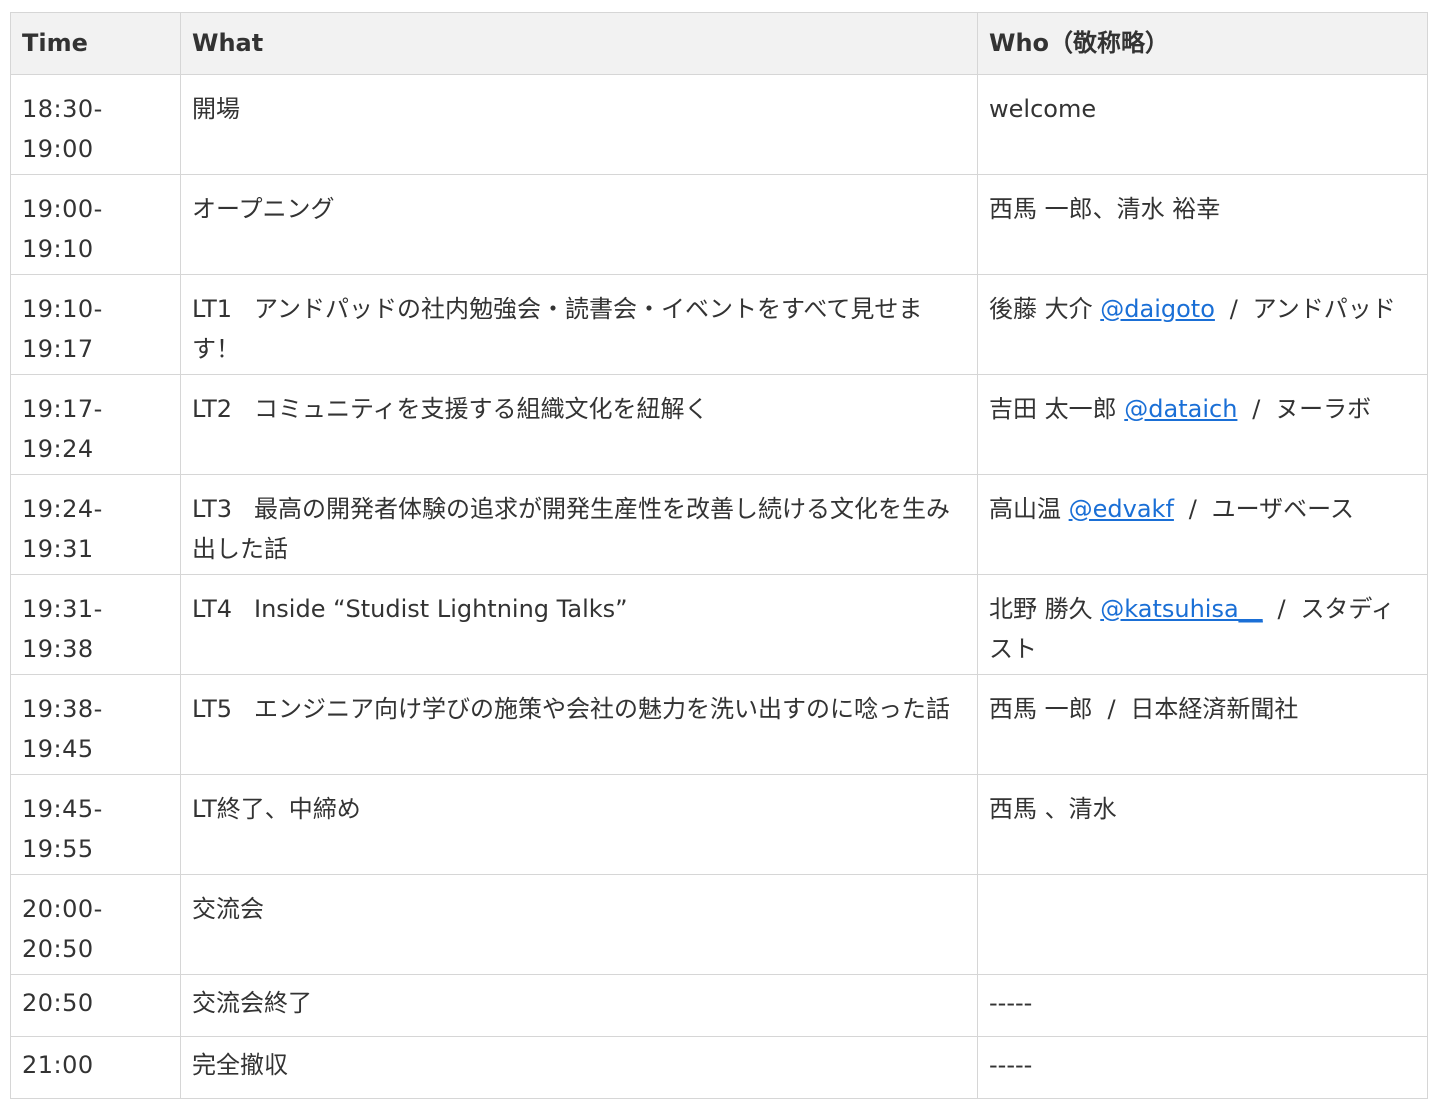 The height and width of the screenshot is (1117, 1440). What do you see at coordinates (579, 624) in the screenshot?
I see `what-cell: LT4 Inside “Studist Lightning Talks”` at bounding box center [579, 624].